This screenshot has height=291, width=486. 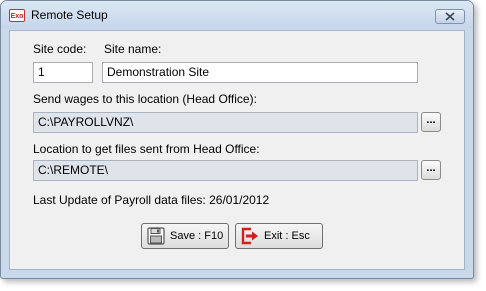 I want to click on site-code-label: Site code:, so click(x=60, y=49).